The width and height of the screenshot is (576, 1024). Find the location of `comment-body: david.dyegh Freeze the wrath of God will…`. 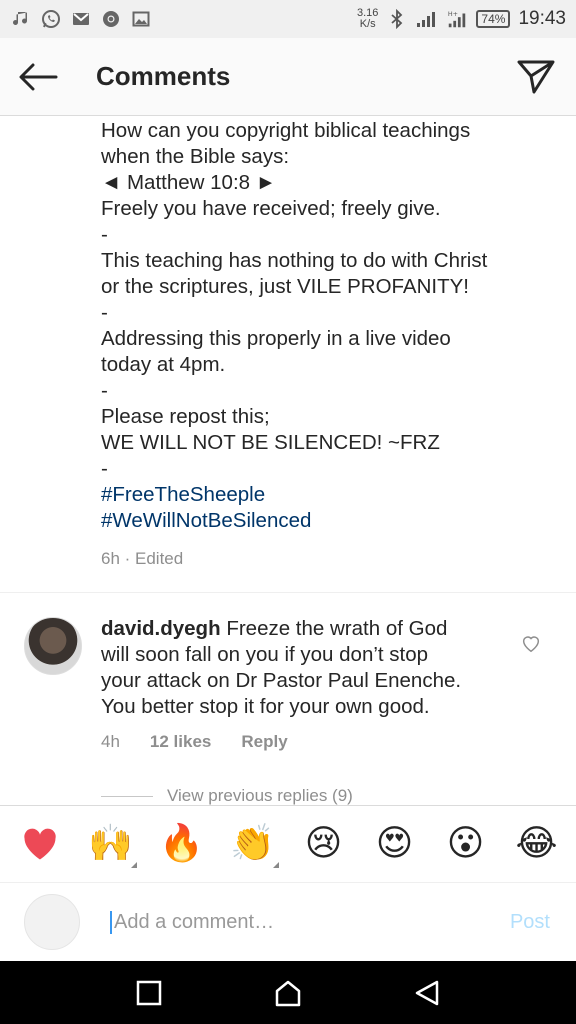

comment-body: david.dyegh Freeze the wrath of God will… is located at coordinates (301, 668).